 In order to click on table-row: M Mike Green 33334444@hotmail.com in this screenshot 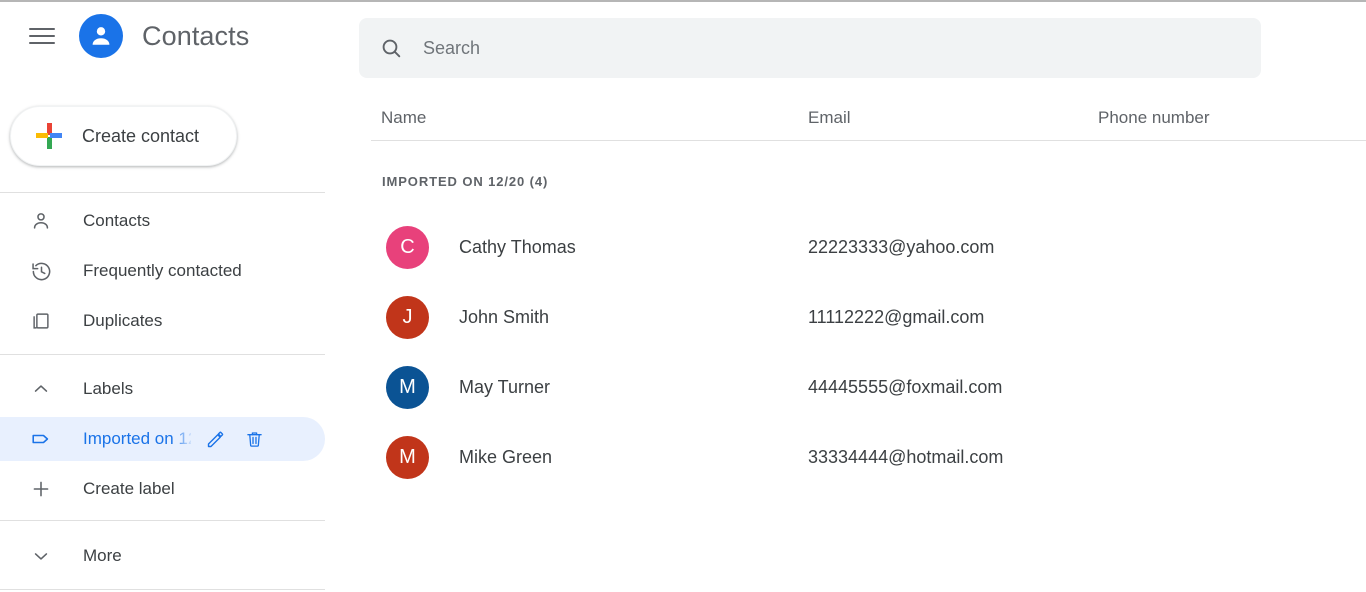, I will do `click(860, 457)`.